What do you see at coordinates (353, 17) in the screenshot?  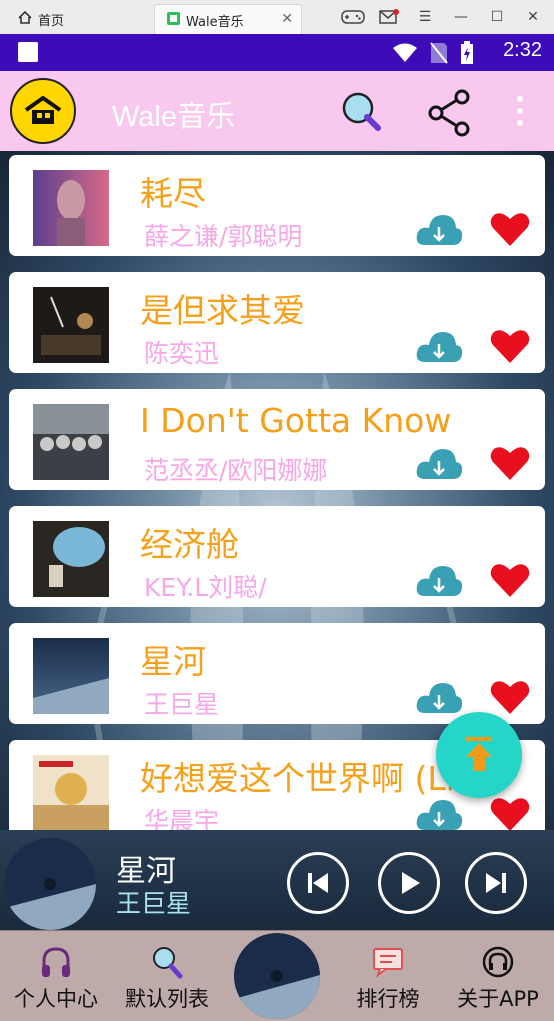 I see `gamepad-icon` at bounding box center [353, 17].